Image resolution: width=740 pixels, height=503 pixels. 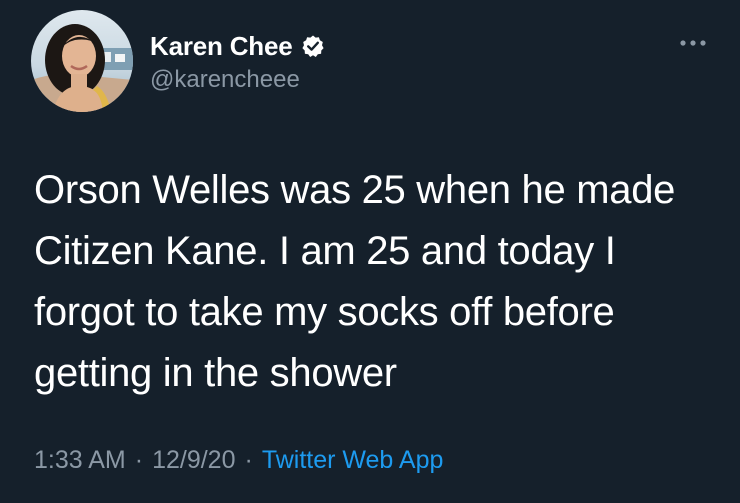 I want to click on tweet-source-link: Twitter Web App, so click(x=353, y=460).